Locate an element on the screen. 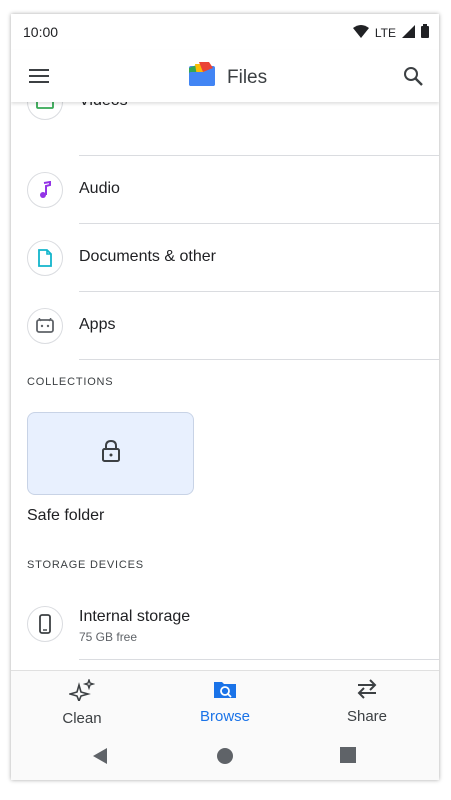  nav-clean: Clean is located at coordinates (82, 702).